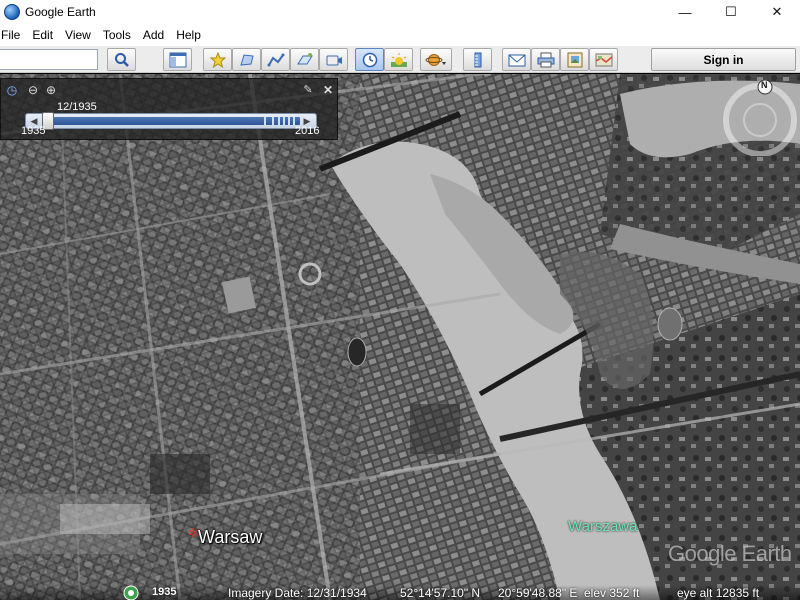 This screenshot has height=600, width=800. I want to click on start-year-label: 1935, so click(33, 131).